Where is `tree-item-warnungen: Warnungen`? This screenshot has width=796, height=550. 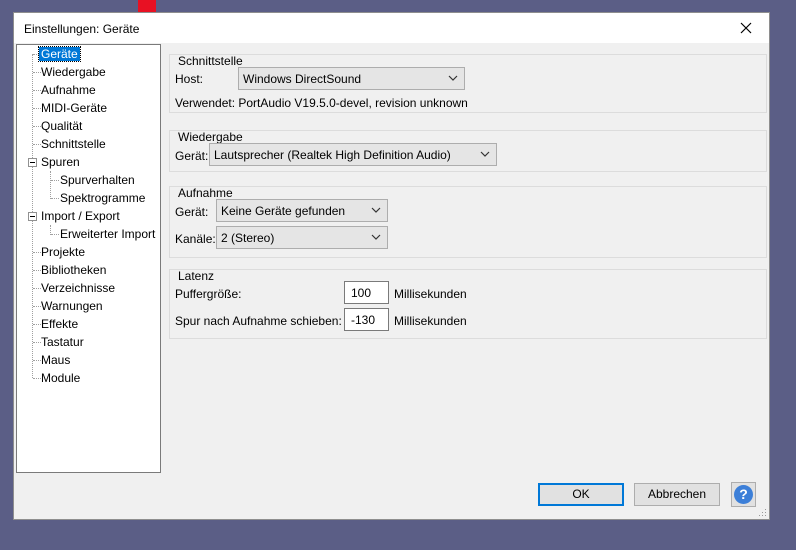
tree-item-warnungen: Warnungen is located at coordinates (72, 306).